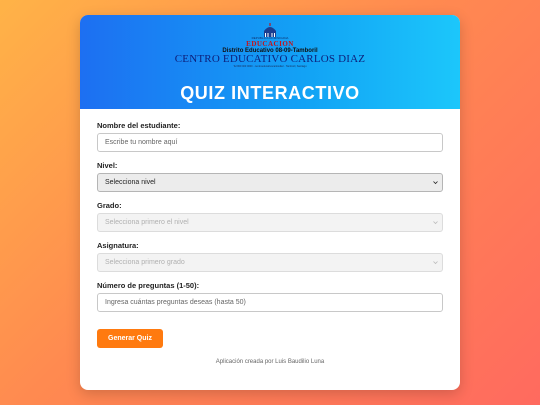 This screenshot has width=540, height=405. Describe the element at coordinates (270, 59) in the screenshot. I see `school-name: CENTRO EDUCATIVO CARLOS DIAZ` at that location.